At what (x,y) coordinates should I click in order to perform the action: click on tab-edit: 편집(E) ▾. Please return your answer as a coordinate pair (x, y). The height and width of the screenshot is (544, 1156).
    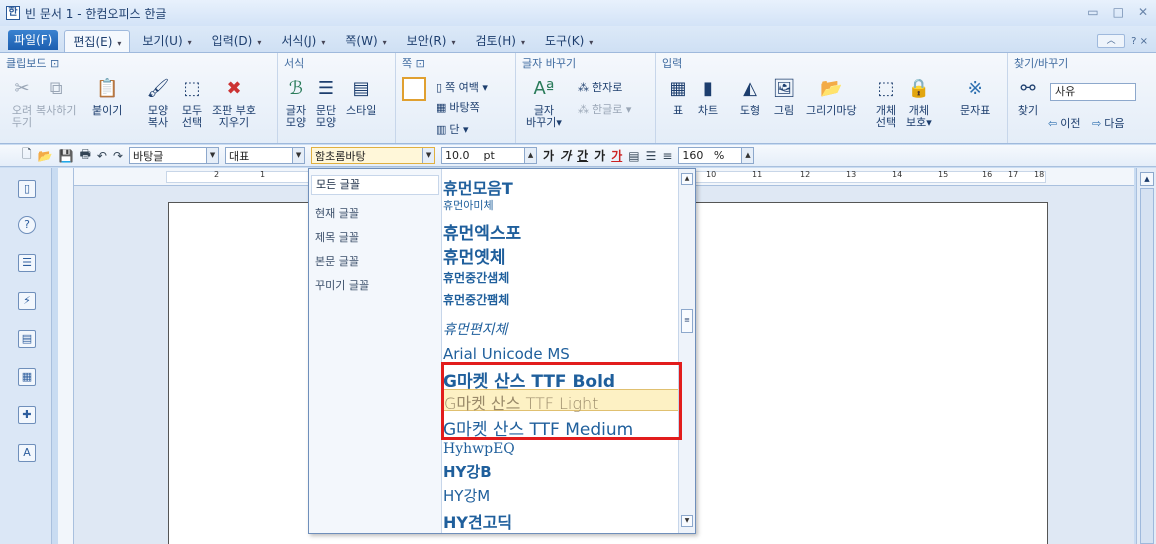
    Looking at the image, I should click on (97, 41).